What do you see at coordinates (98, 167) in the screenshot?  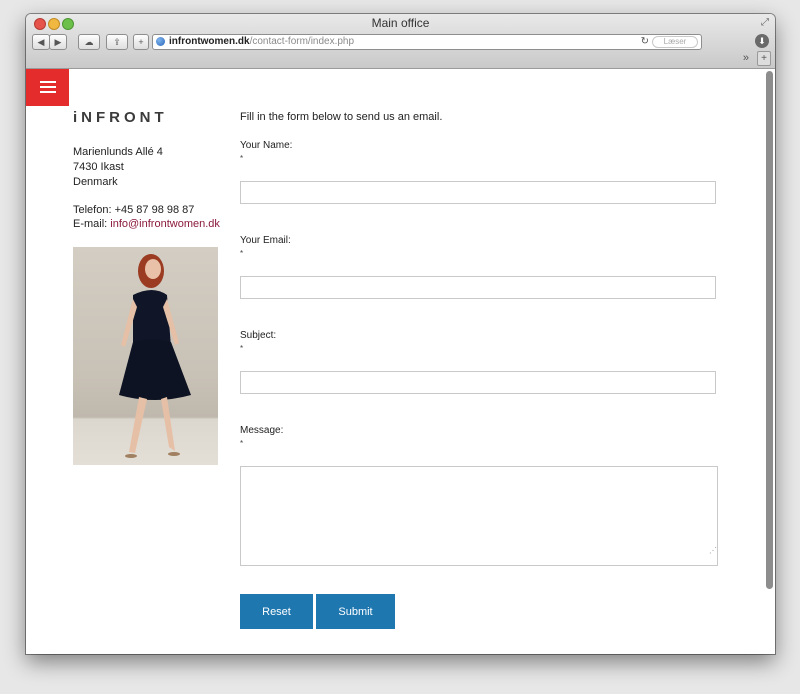 I see `address-city: 7430 Ikast` at bounding box center [98, 167].